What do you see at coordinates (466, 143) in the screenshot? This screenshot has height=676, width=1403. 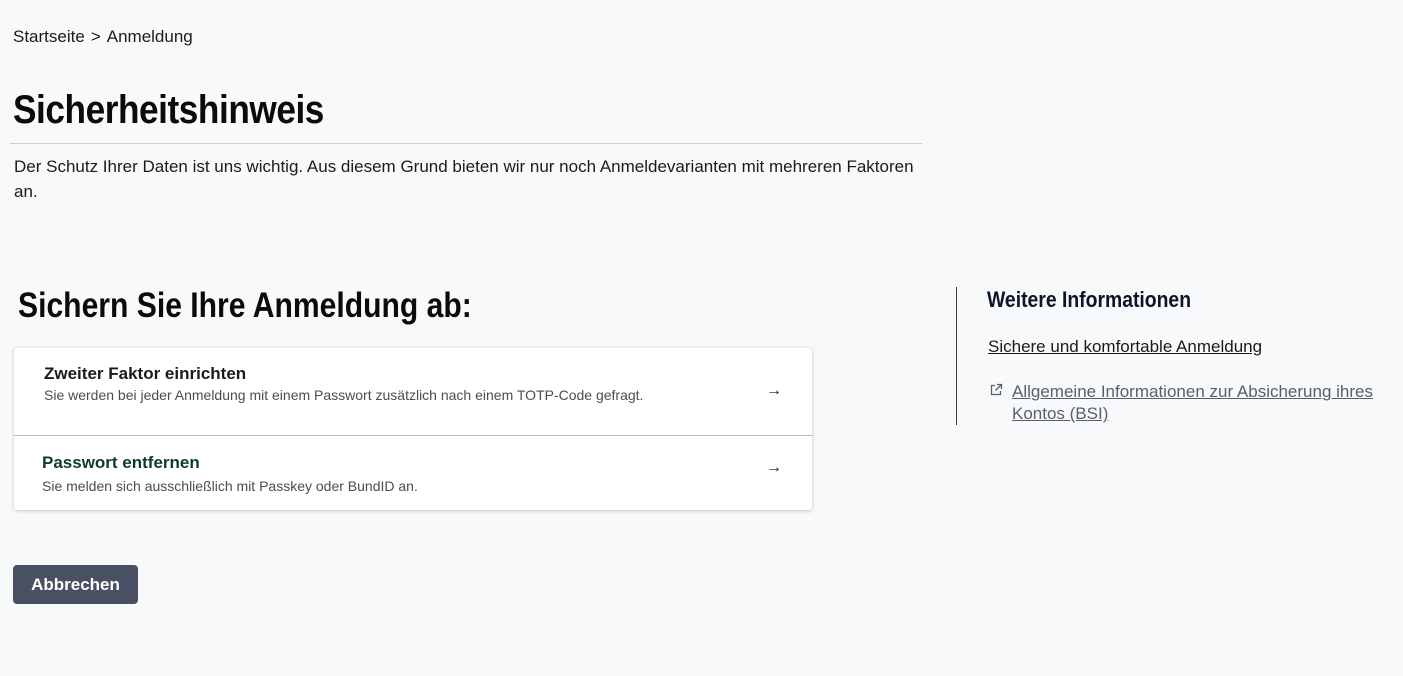 I see `title-divider` at bounding box center [466, 143].